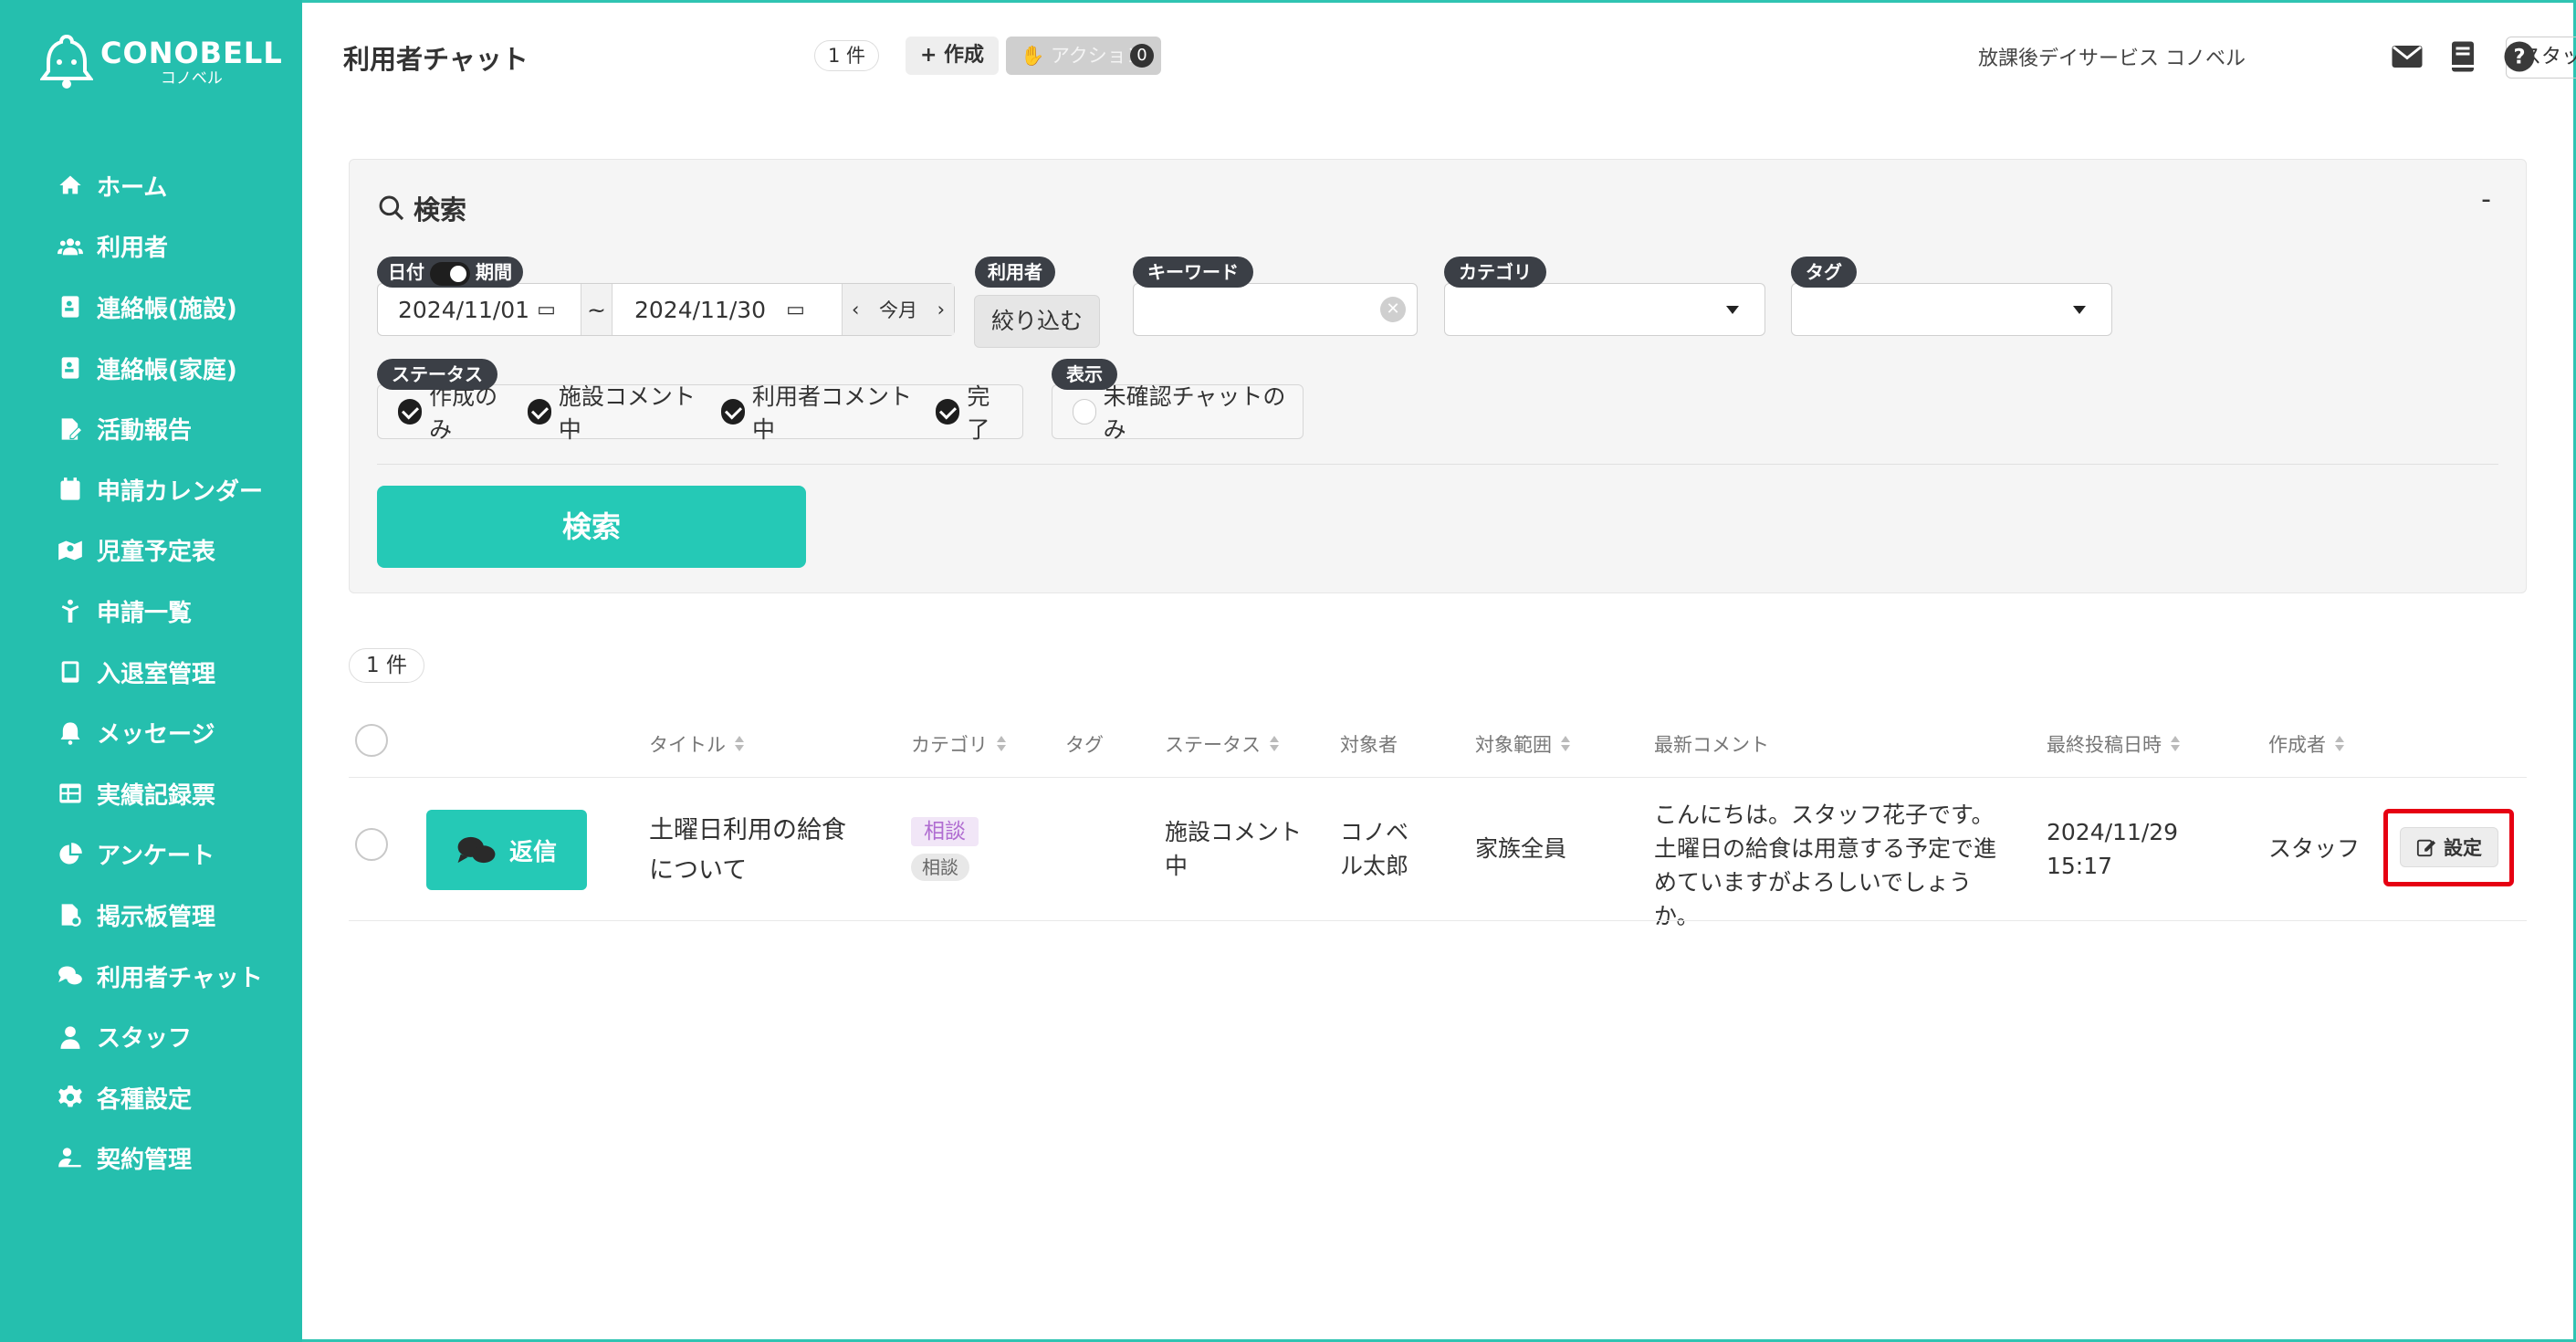 This screenshot has height=1342, width=2576. What do you see at coordinates (151, 611) in the screenshot?
I see `sidebar-item-request-list: 申請一覧` at bounding box center [151, 611].